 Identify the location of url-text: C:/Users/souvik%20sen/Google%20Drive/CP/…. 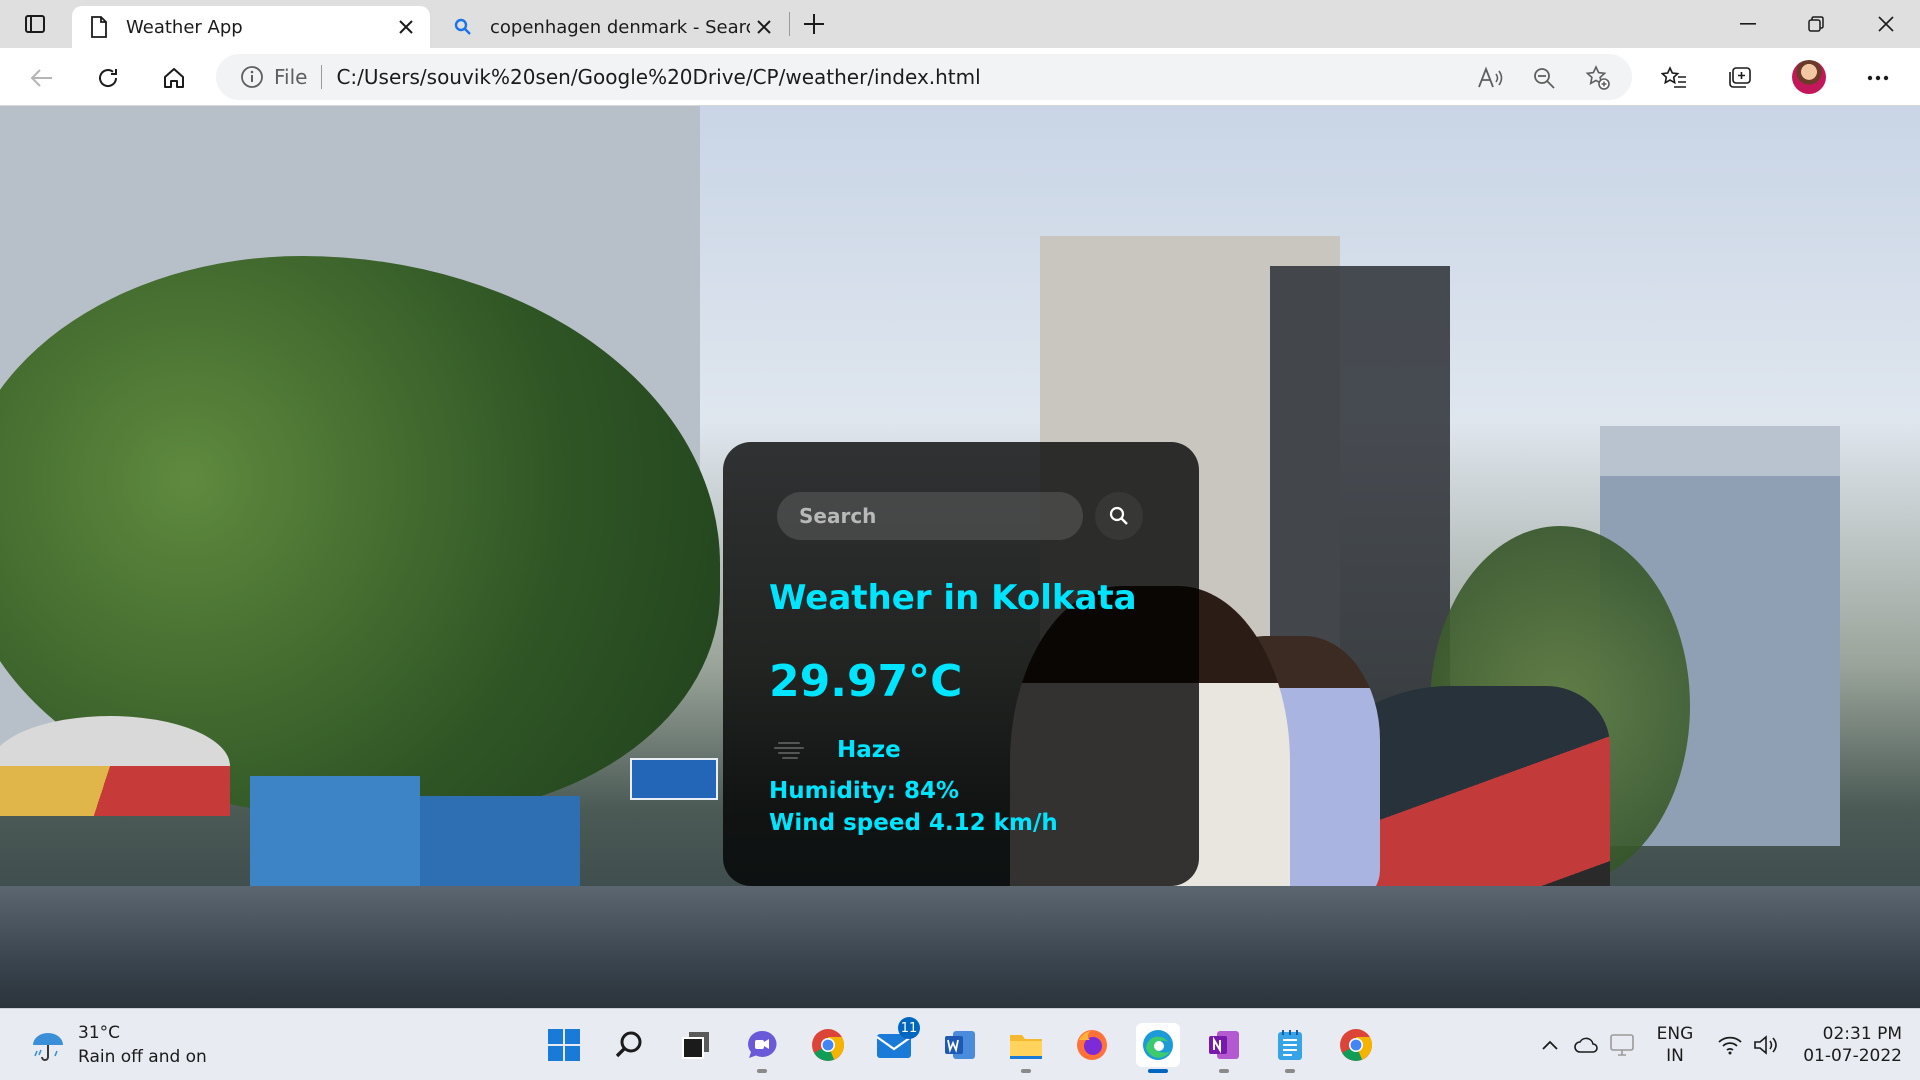
(658, 77).